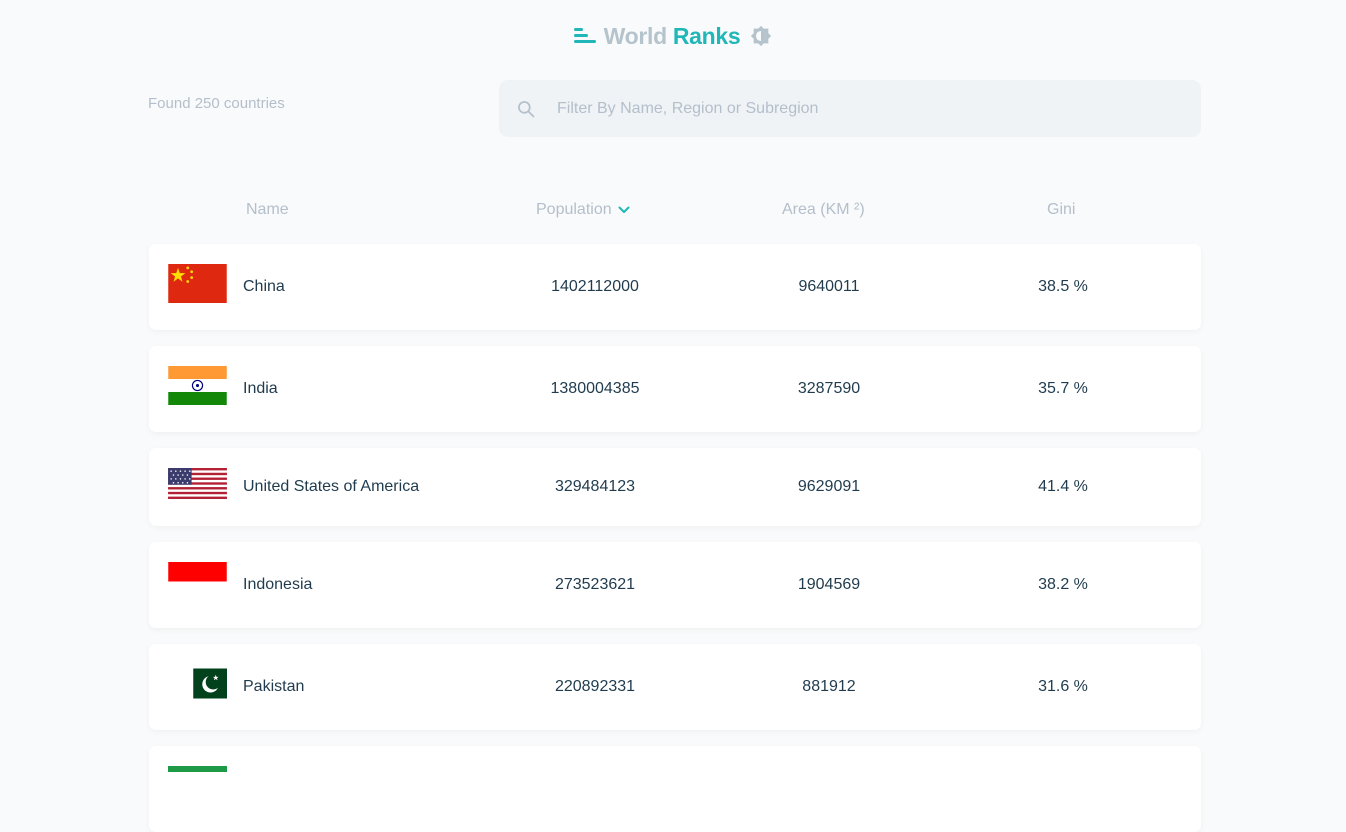 The image size is (1346, 832). Describe the element at coordinates (829, 686) in the screenshot. I see `country-area: 881912` at that location.